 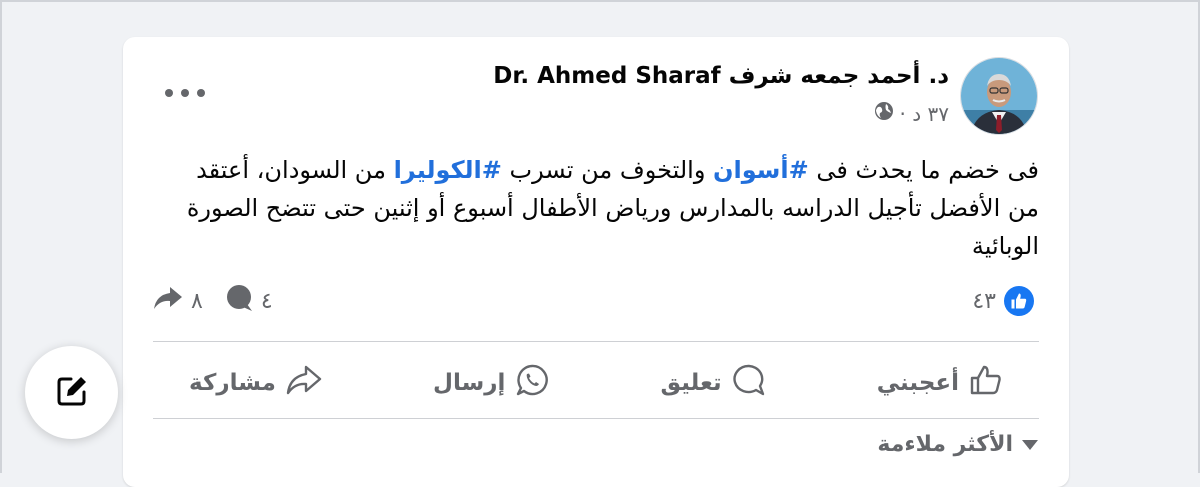 I want to click on hashtag-link: #الكوليرا, so click(x=448, y=170).